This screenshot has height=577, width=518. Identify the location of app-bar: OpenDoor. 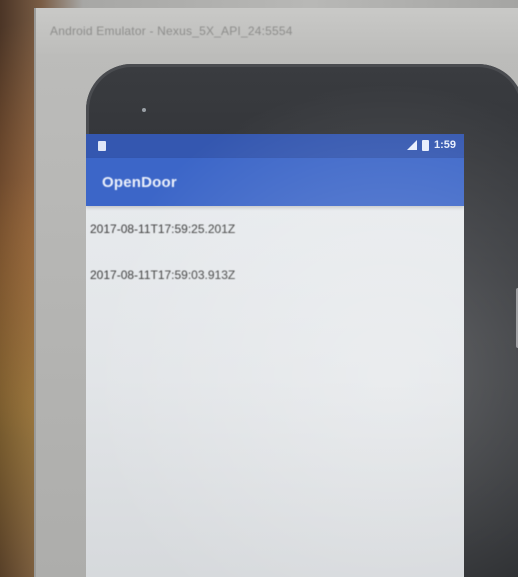
(275, 182).